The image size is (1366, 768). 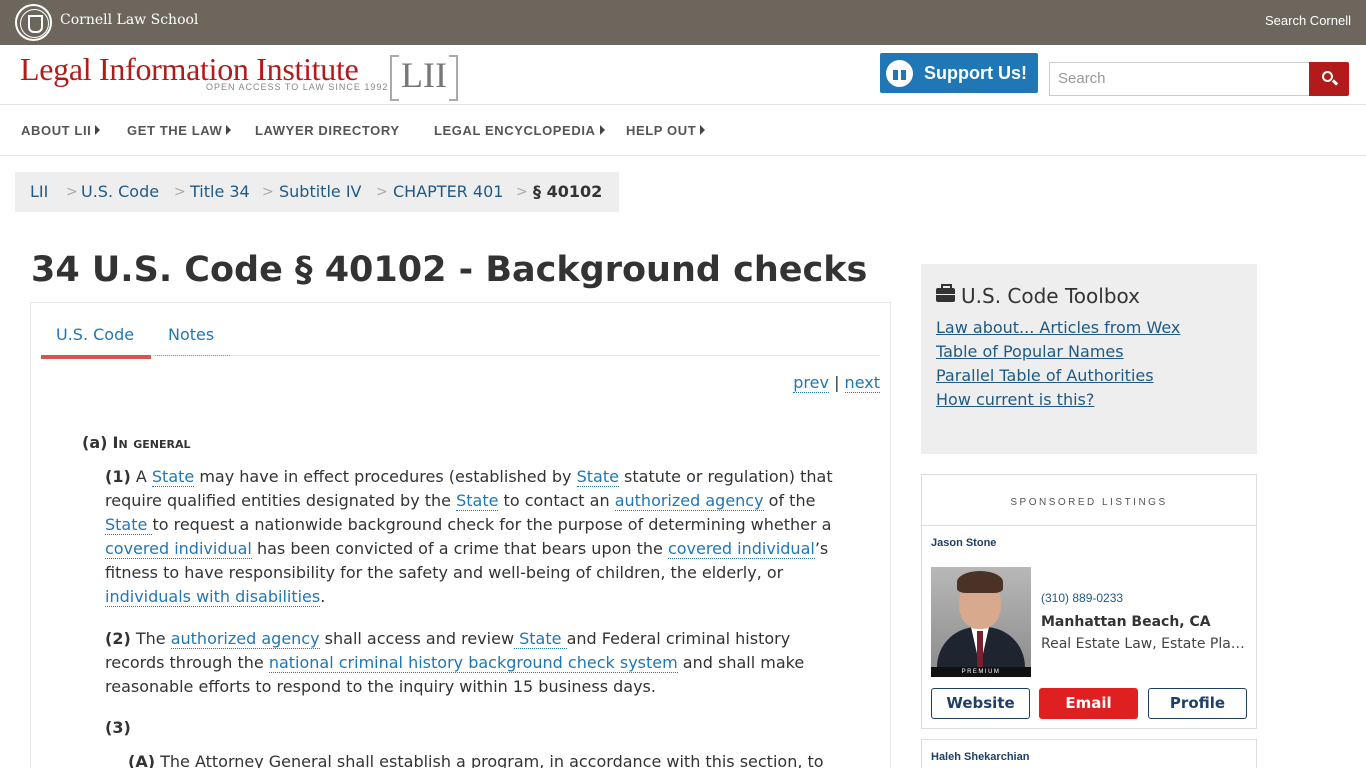 What do you see at coordinates (297, 87) in the screenshot?
I see `lii-tagline: OPEN ACCESS TO LAW SINCE 1992` at bounding box center [297, 87].